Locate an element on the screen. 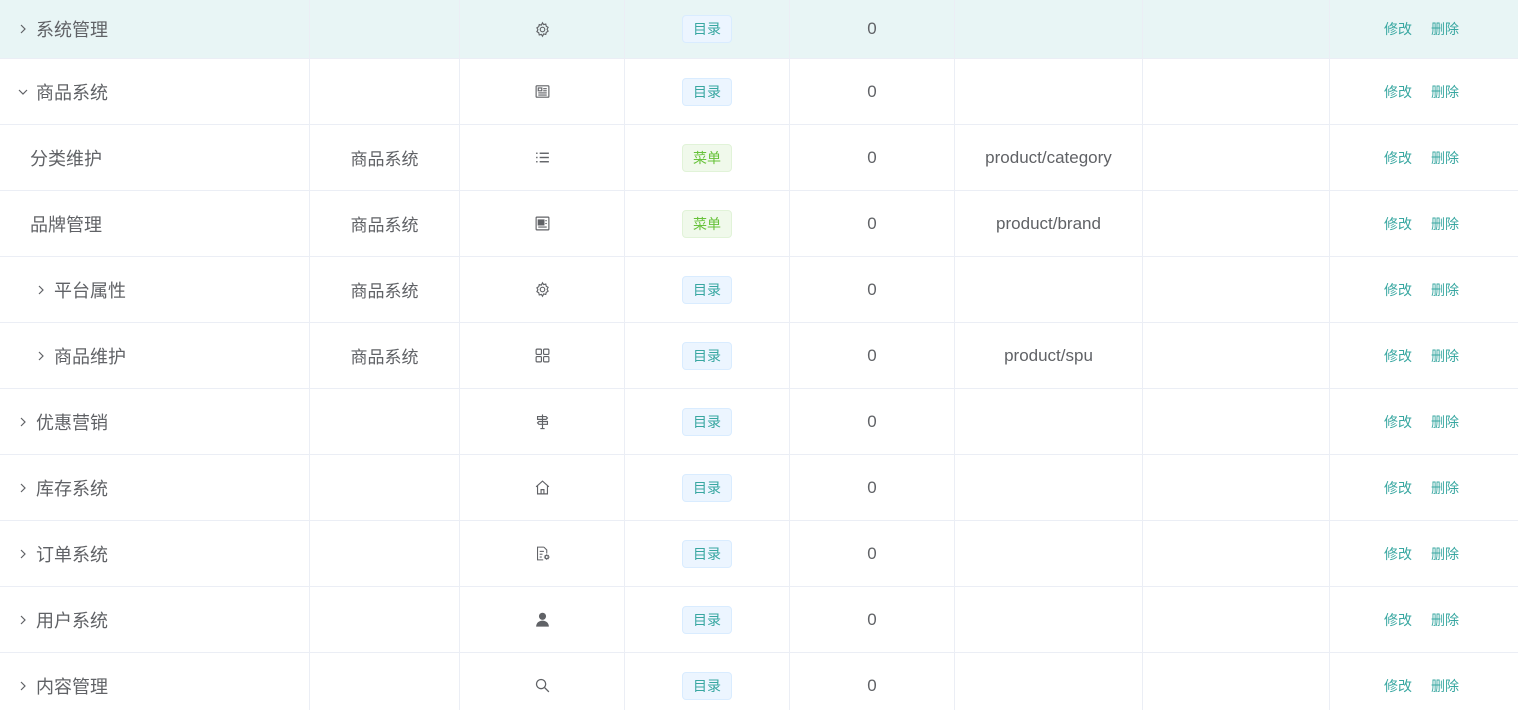  table-row: 订单系统 目录 0 修改 删除 is located at coordinates (759, 554).